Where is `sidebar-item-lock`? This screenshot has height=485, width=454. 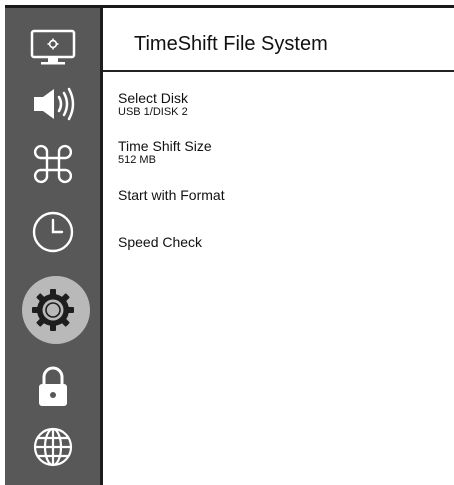 sidebar-item-lock is located at coordinates (52, 386).